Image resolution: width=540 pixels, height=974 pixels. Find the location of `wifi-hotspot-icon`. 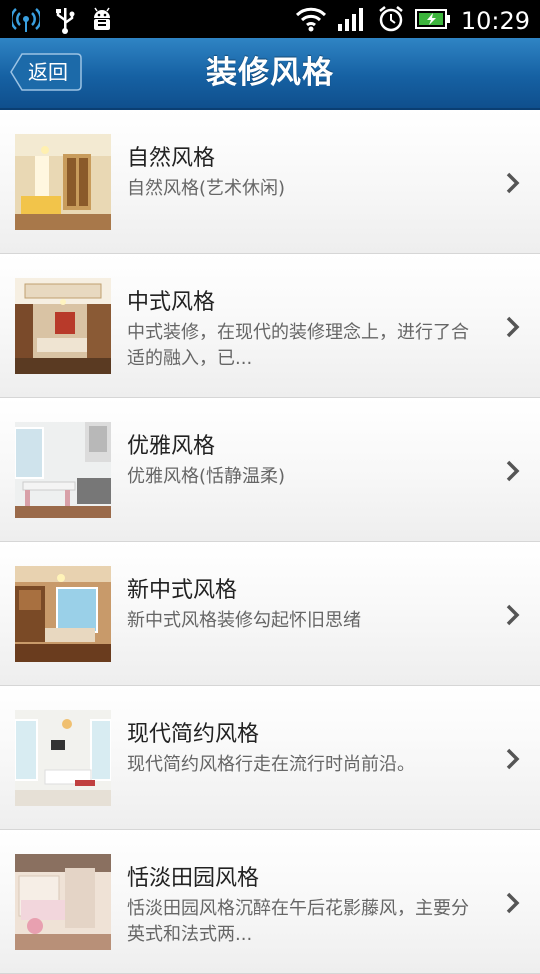

wifi-hotspot-icon is located at coordinates (26, 22).